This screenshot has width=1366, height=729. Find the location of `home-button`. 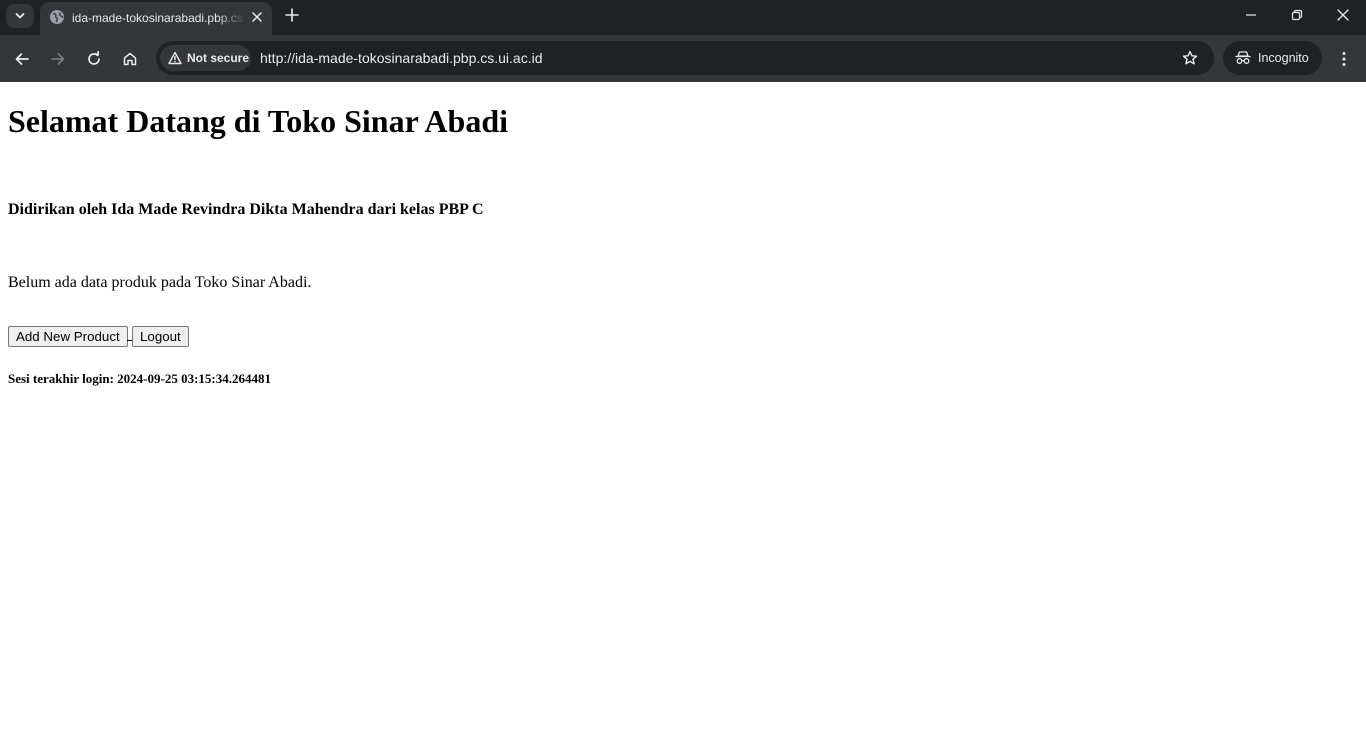

home-button is located at coordinates (130, 59).